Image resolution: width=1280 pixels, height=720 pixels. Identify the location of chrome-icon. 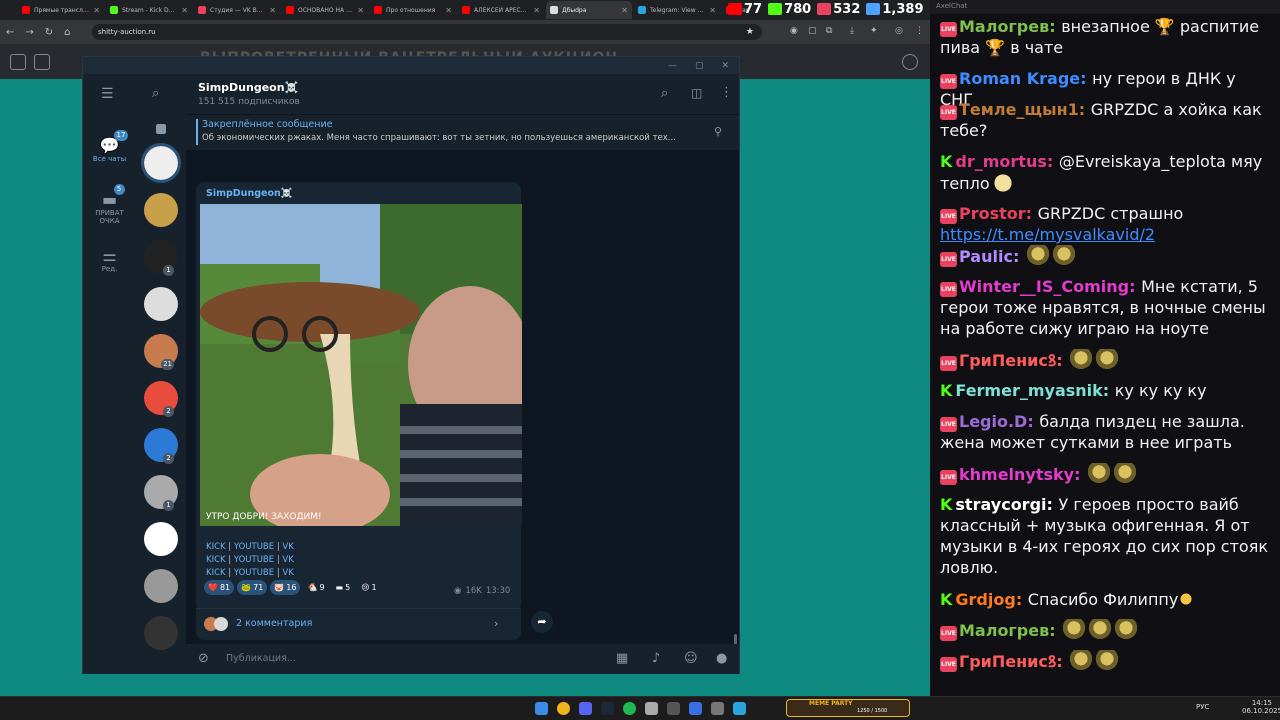
(563, 708).